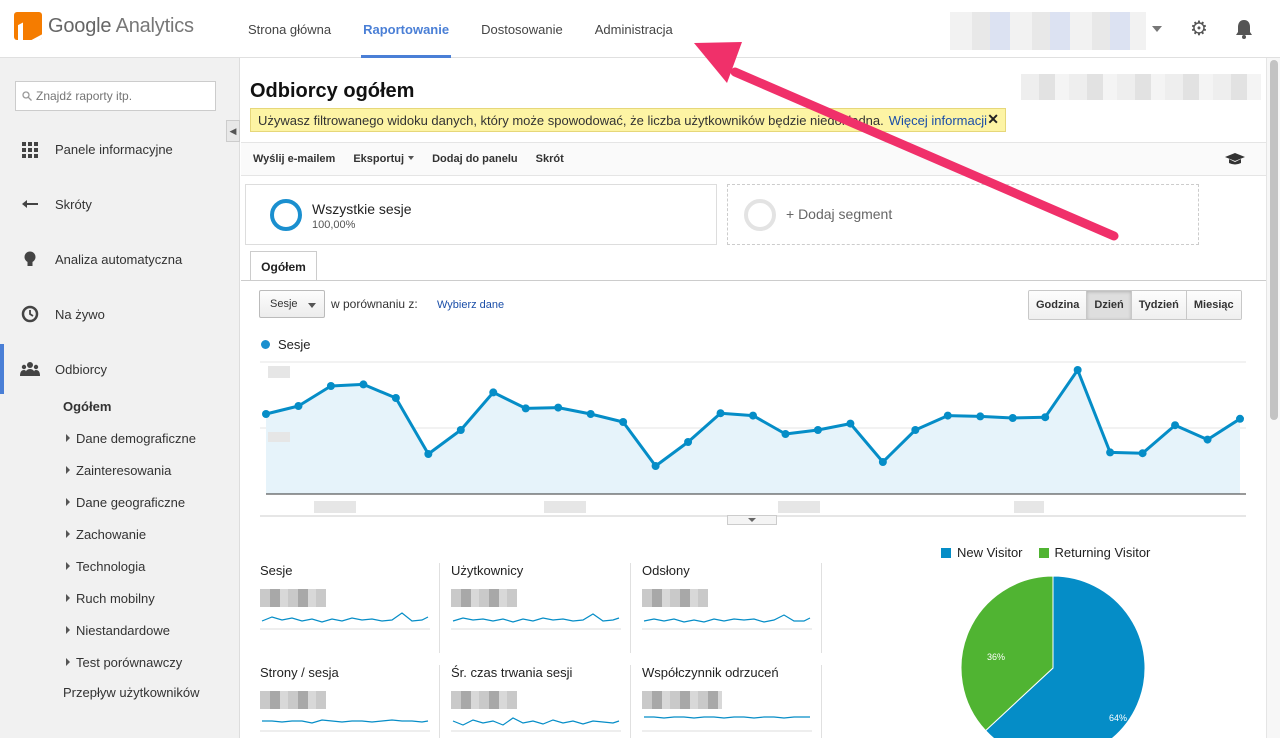 This screenshot has height=738, width=1280. I want to click on period-week-button: Tydzień, so click(1159, 305).